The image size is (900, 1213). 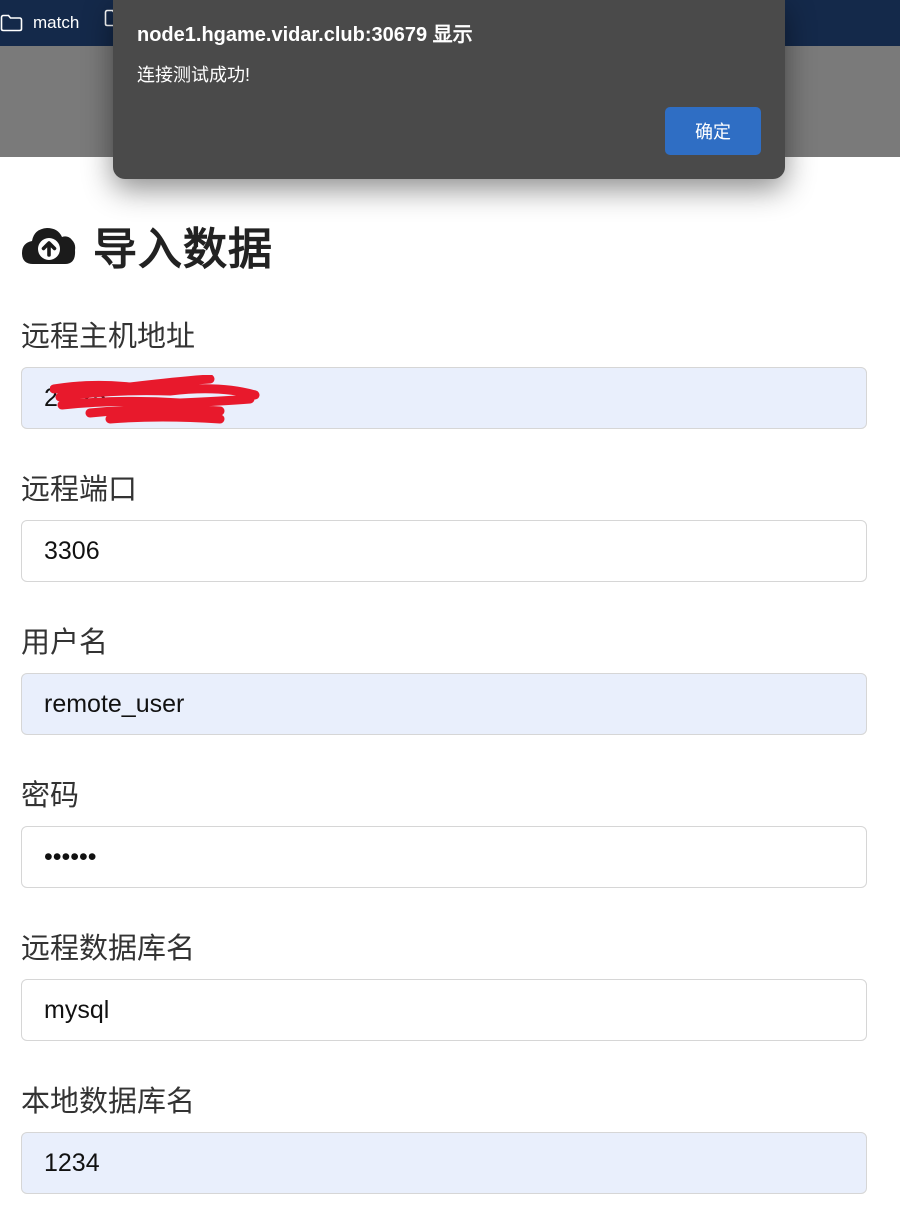 What do you see at coordinates (49, 246) in the screenshot?
I see `cloud-upload-icon` at bounding box center [49, 246].